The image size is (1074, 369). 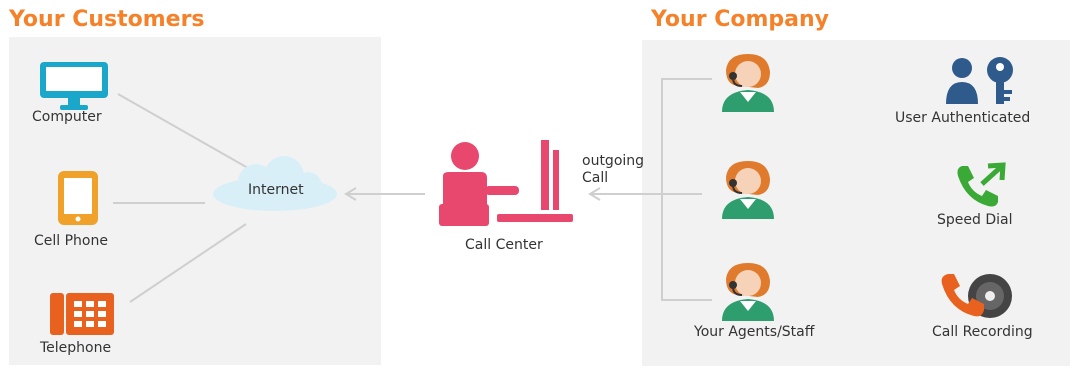 I want to click on call-recording-icon, so click(x=978, y=296).